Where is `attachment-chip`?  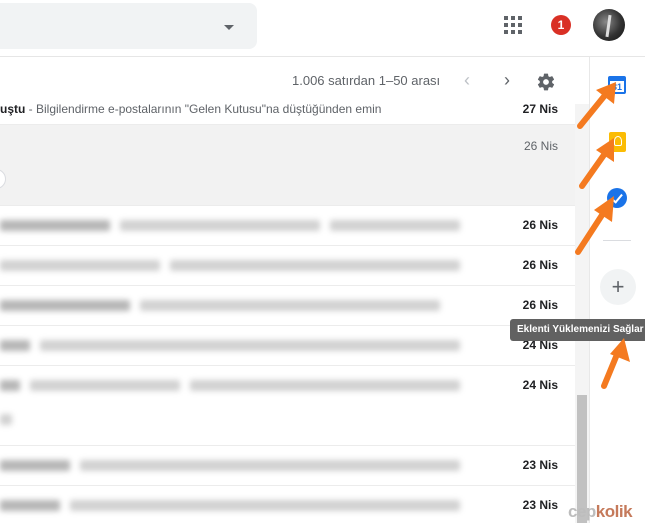
attachment-chip is located at coordinates (3, 179).